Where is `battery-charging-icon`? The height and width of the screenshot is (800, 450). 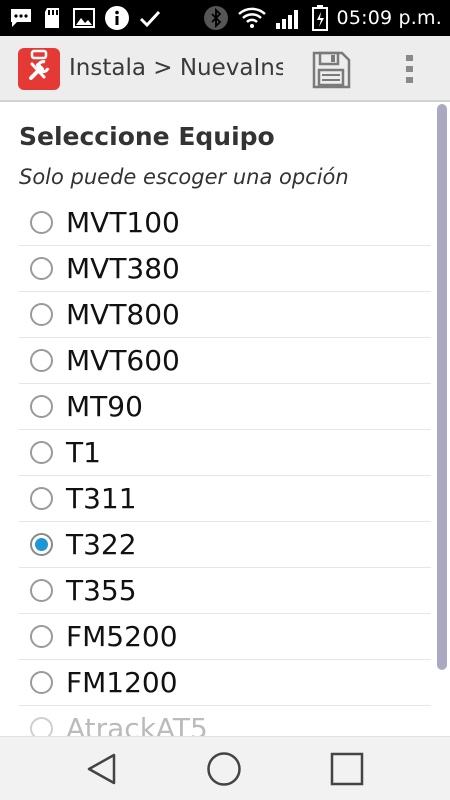 battery-charging-icon is located at coordinates (319, 18).